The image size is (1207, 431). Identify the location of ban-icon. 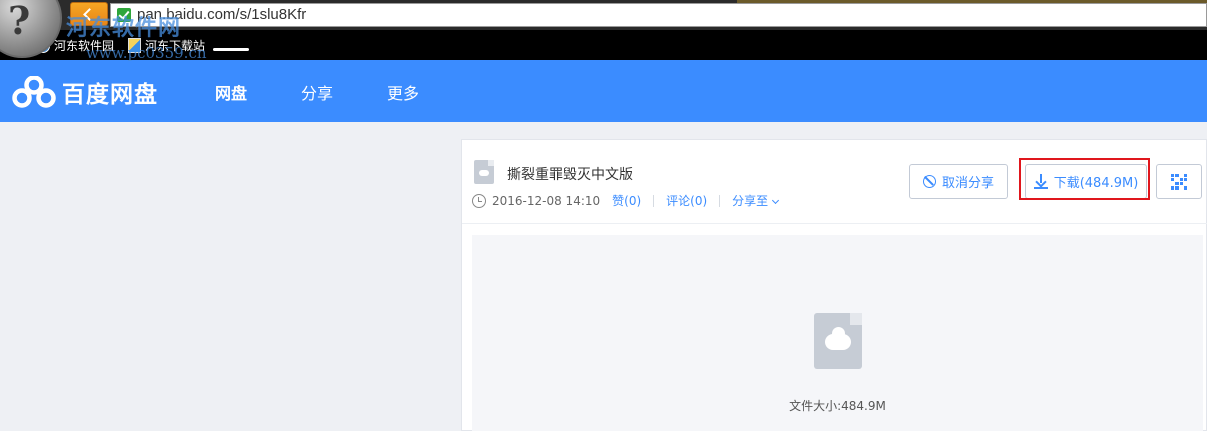
(929, 181).